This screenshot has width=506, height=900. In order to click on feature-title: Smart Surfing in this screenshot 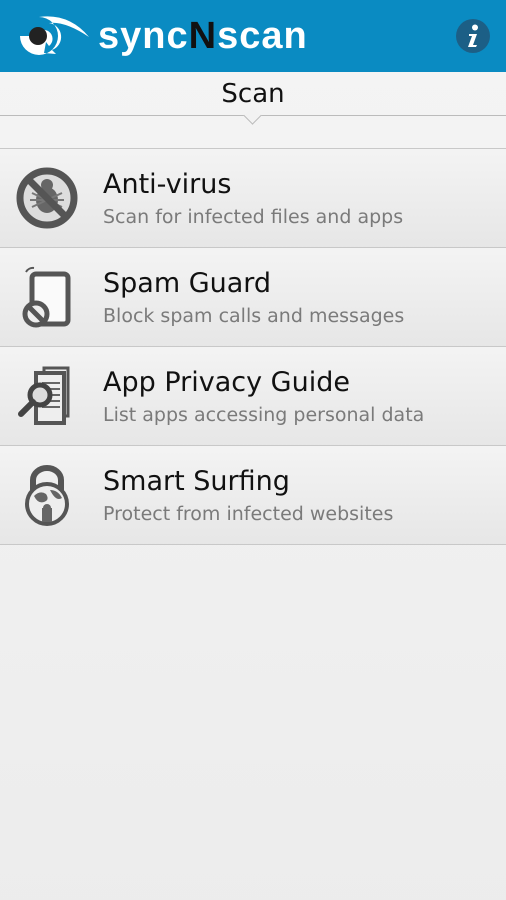, I will do `click(197, 481)`.